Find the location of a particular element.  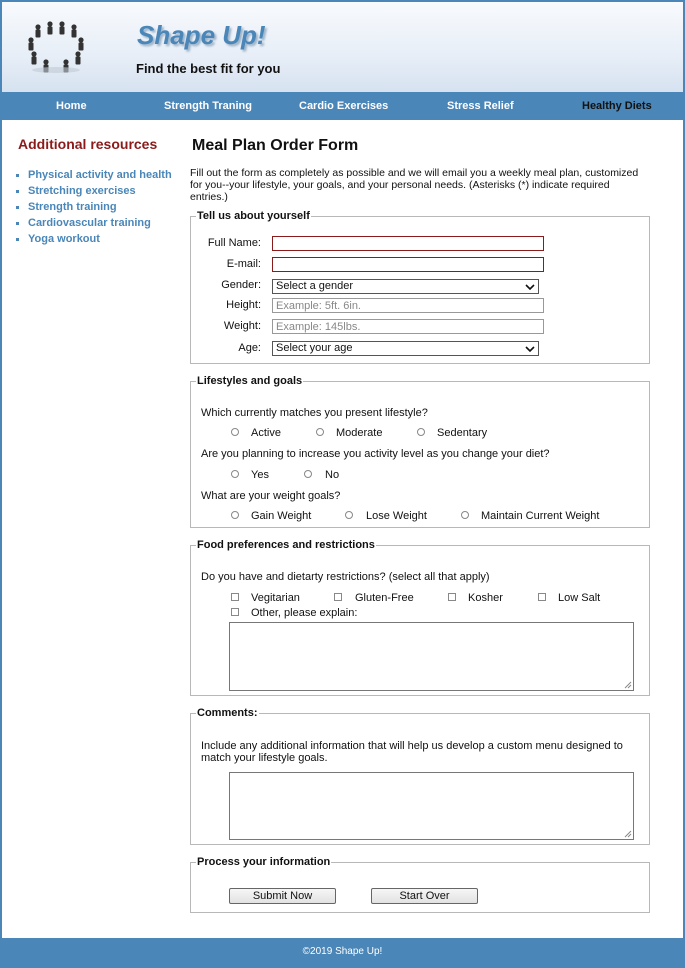

food-legend: Food preferences and restrictions is located at coordinates (286, 545).